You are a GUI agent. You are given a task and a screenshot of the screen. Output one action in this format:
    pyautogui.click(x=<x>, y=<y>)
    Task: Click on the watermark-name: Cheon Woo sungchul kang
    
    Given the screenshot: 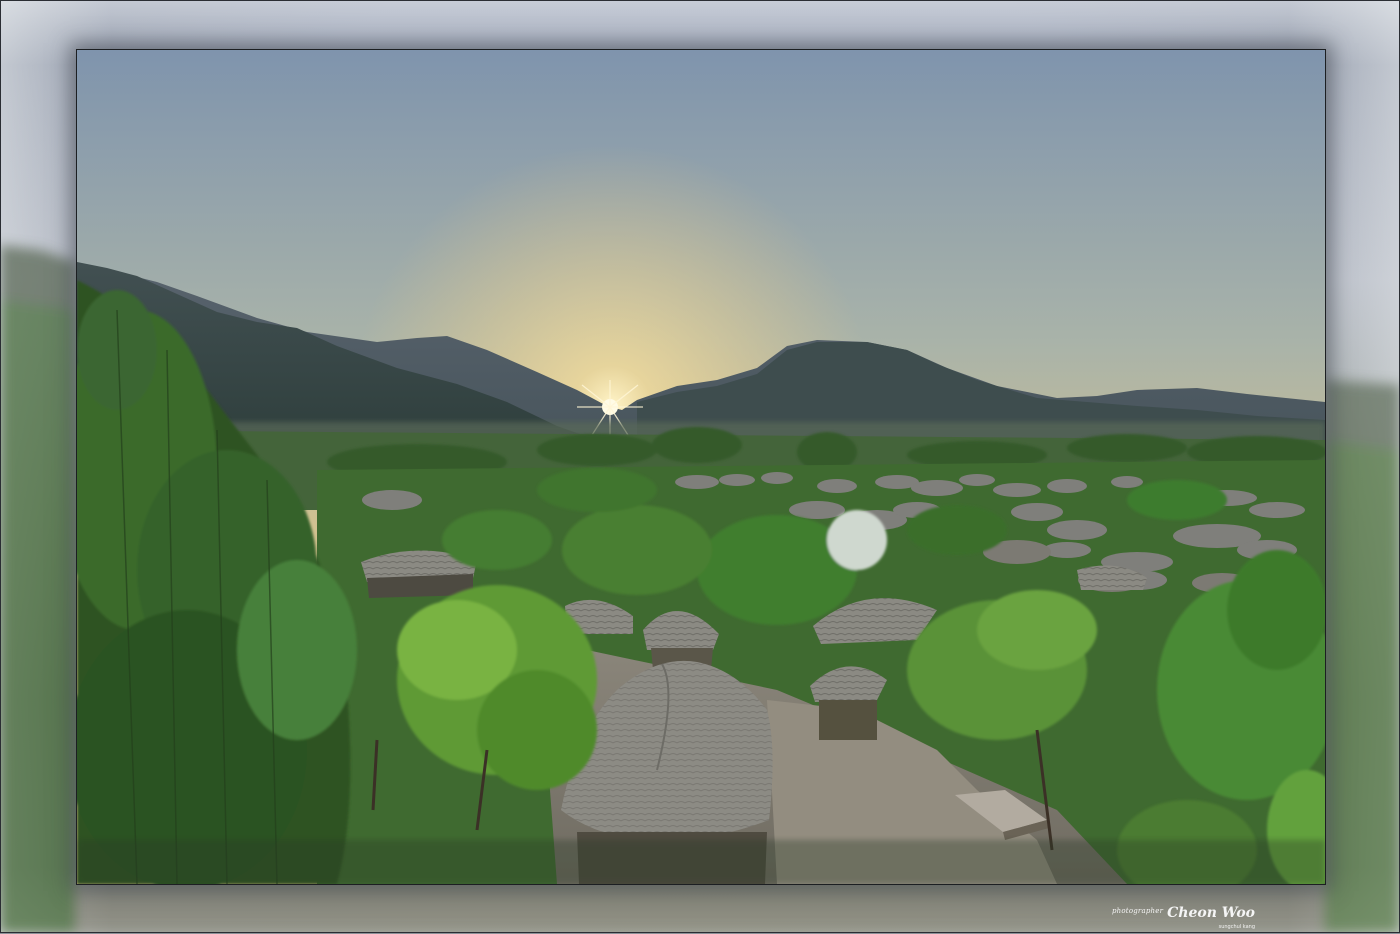 What is the action you would take?
    pyautogui.click(x=1211, y=917)
    